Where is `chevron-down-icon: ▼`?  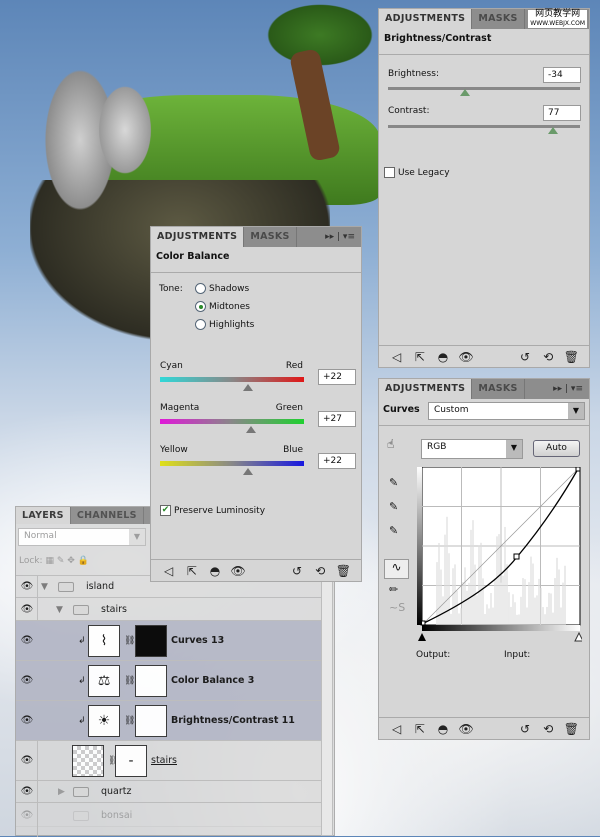
chevron-down-icon: ▼ is located at coordinates (576, 411).